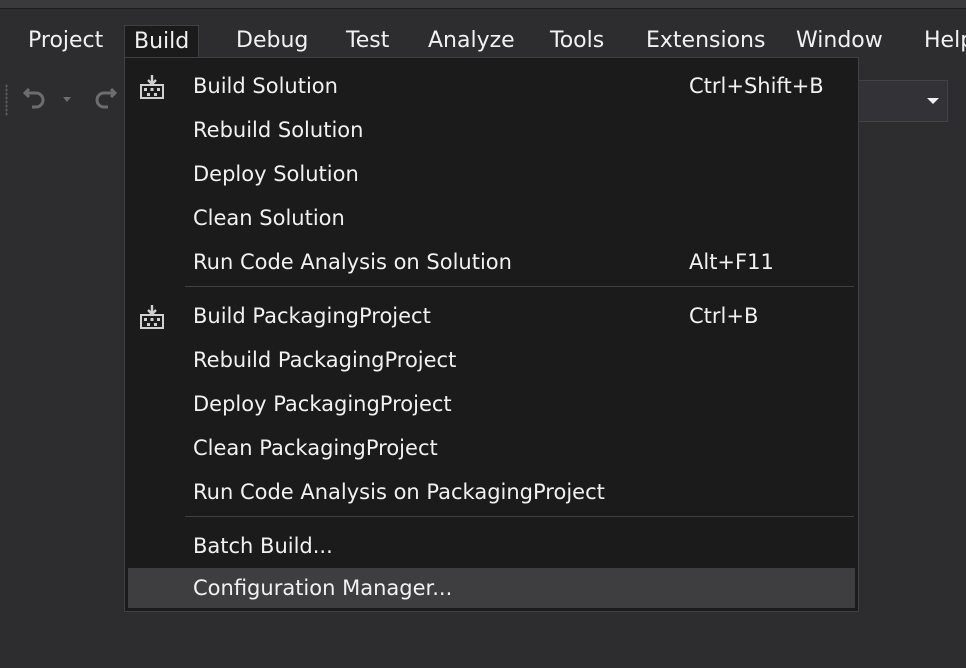 The image size is (966, 668). What do you see at coordinates (491, 130) in the screenshot?
I see `menu-item-rebuild-solution: Rebuild Solution` at bounding box center [491, 130].